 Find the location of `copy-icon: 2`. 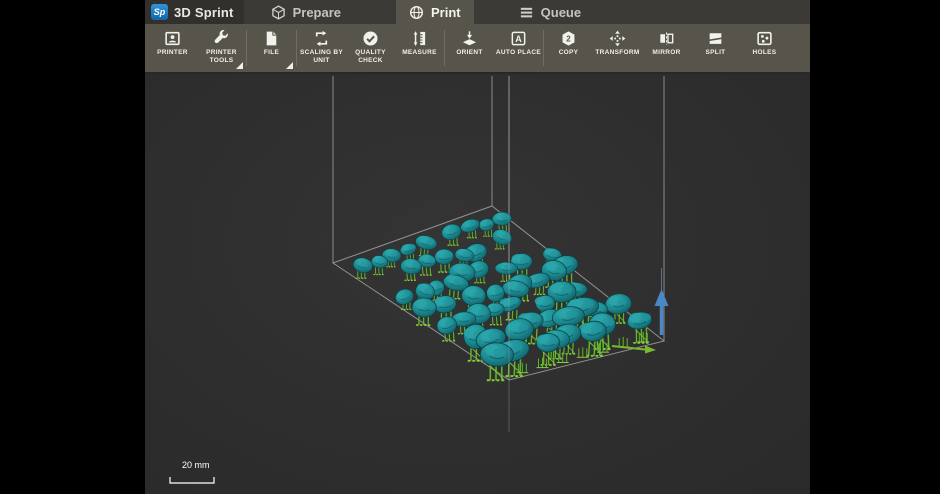

copy-icon: 2 is located at coordinates (568, 38).